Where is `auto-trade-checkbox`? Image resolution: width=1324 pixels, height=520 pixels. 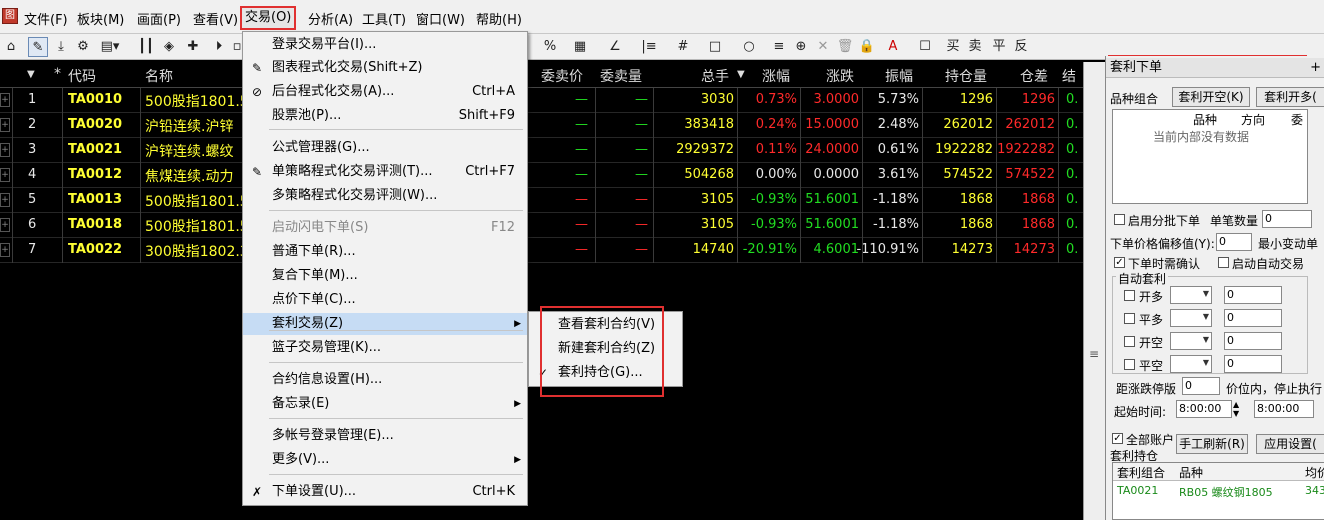 auto-trade-checkbox is located at coordinates (1223, 262).